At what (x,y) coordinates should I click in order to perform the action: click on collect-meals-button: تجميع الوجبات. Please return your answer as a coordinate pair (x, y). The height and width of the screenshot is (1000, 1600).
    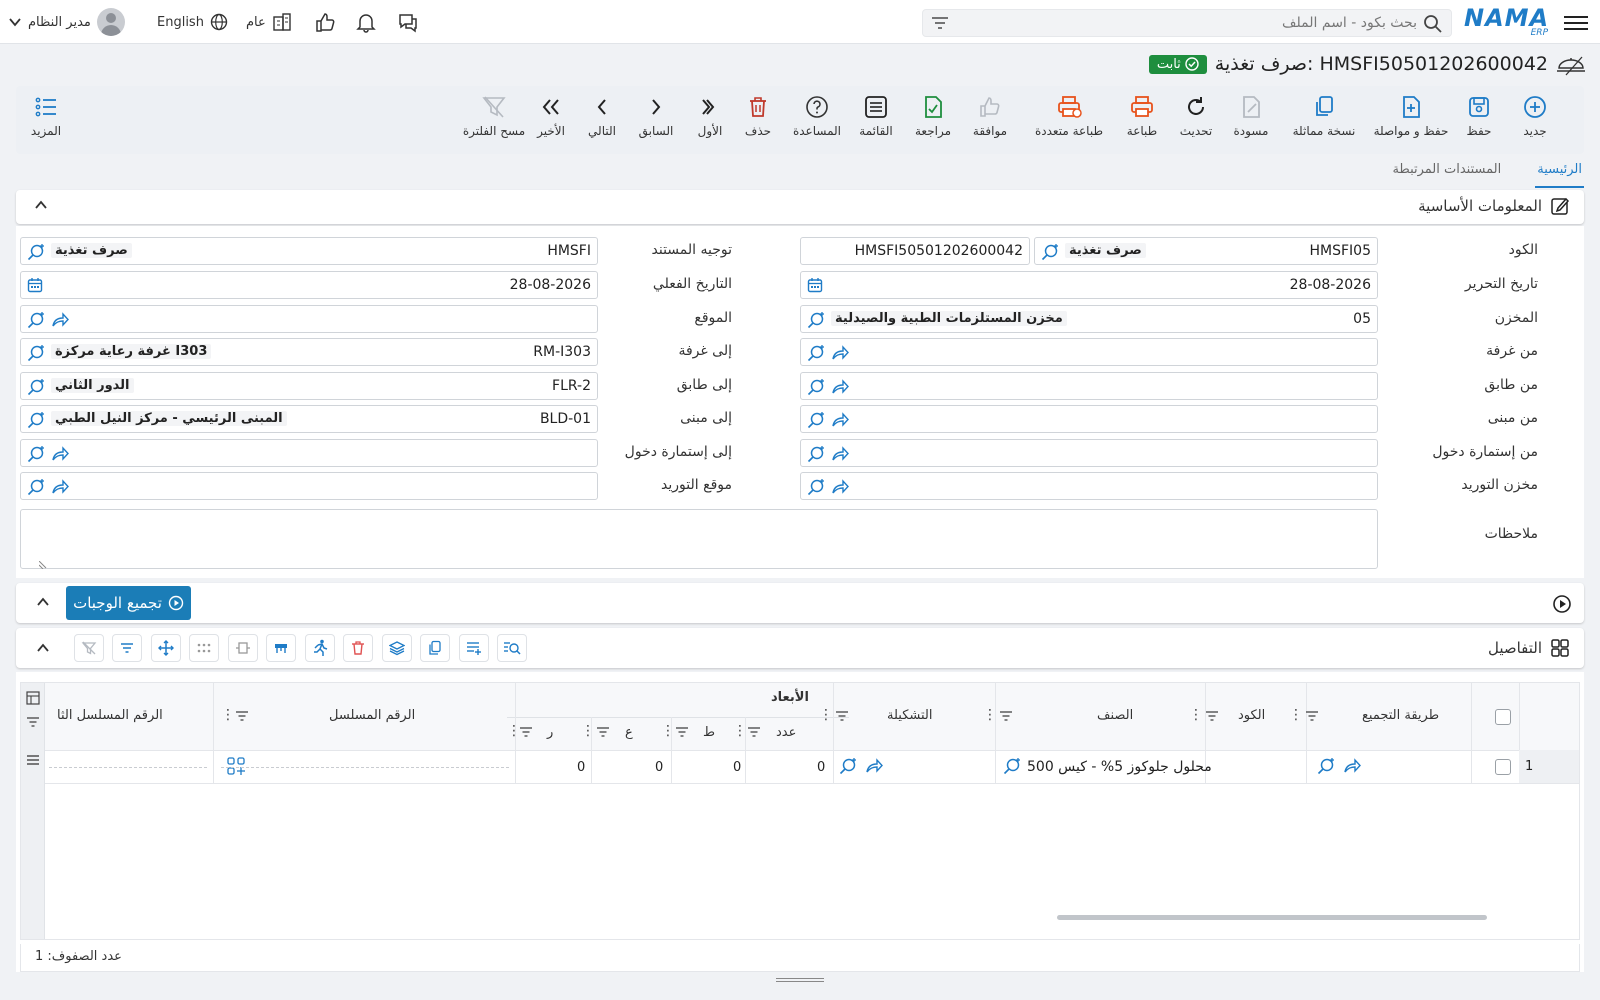
    Looking at the image, I should click on (128, 603).